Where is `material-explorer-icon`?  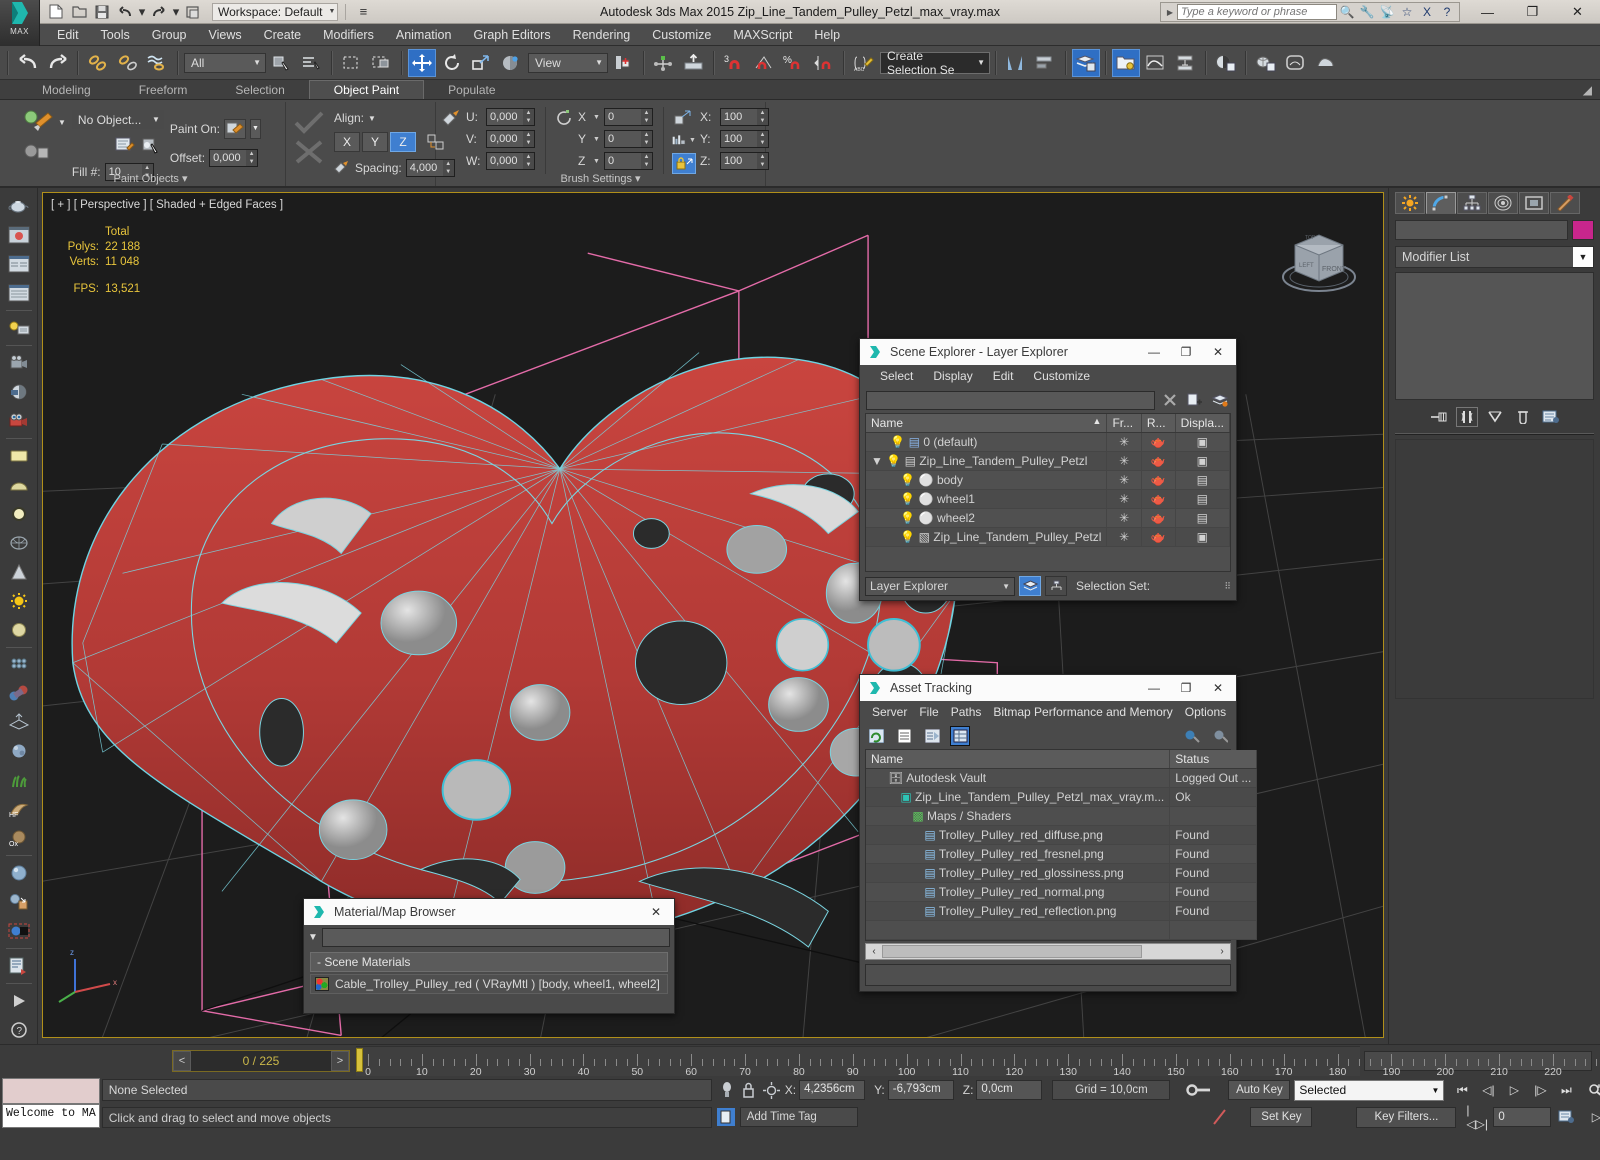 material-explorer-icon is located at coordinates (19, 264).